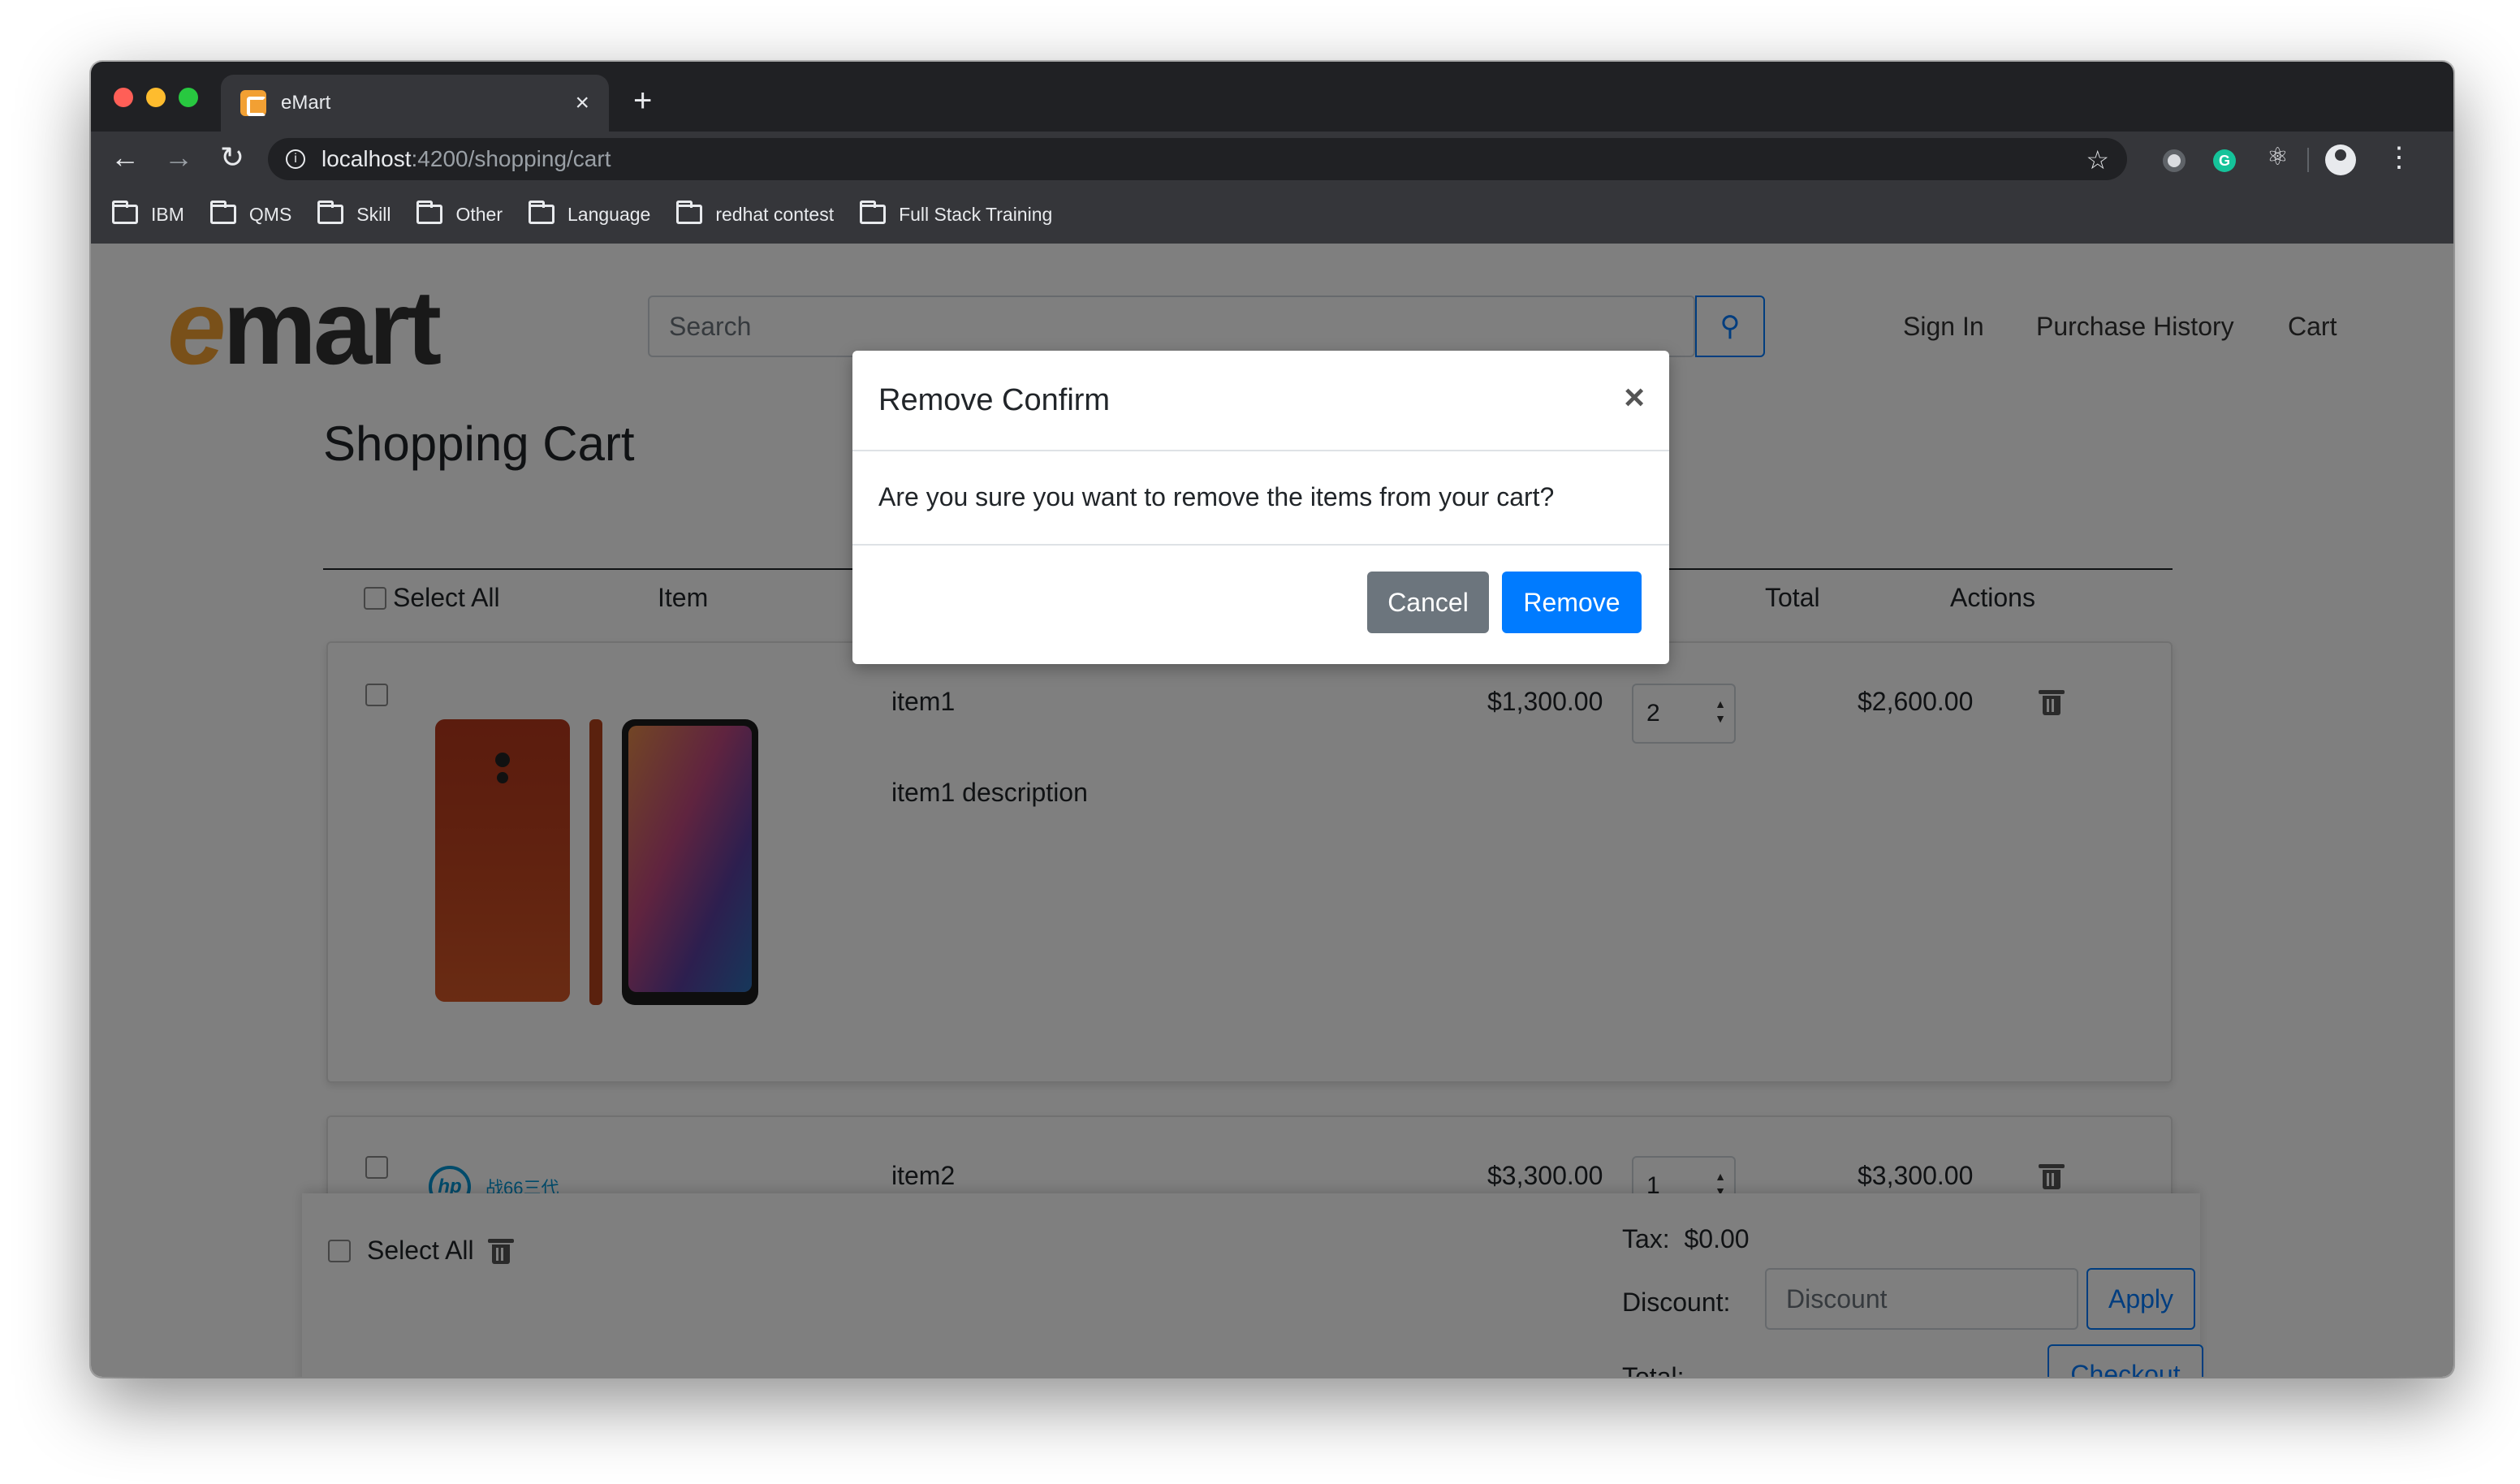 Image resolution: width=2520 pixels, height=1484 pixels. Describe the element at coordinates (2224, 160) in the screenshot. I see `grammarly-extension-icon: G` at that location.